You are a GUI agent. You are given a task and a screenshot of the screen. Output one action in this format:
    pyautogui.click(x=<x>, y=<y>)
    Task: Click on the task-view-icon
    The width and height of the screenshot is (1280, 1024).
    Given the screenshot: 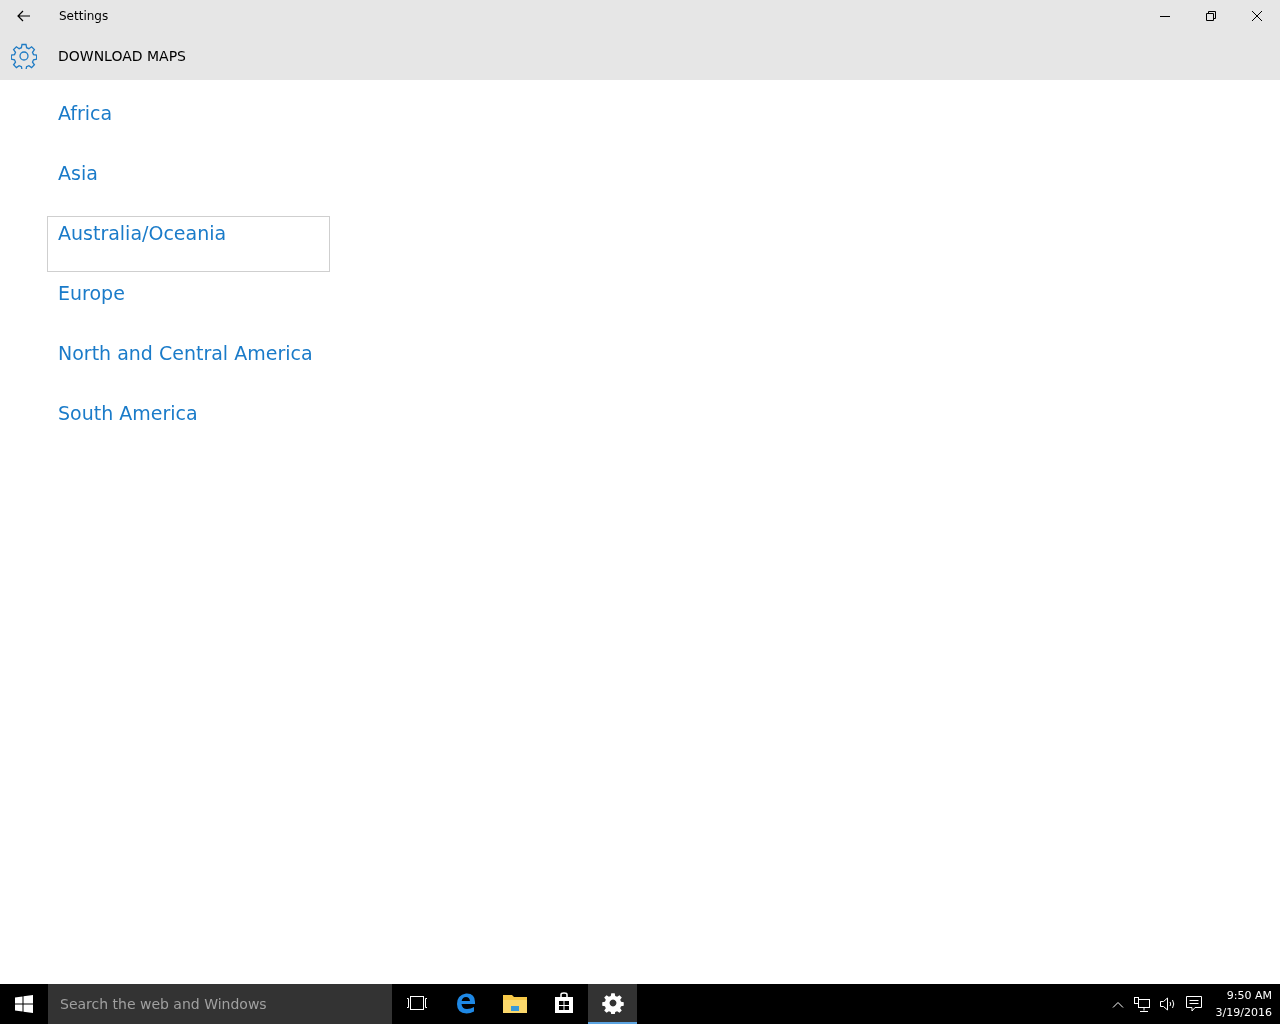 What is the action you would take?
    pyautogui.click(x=416, y=1003)
    